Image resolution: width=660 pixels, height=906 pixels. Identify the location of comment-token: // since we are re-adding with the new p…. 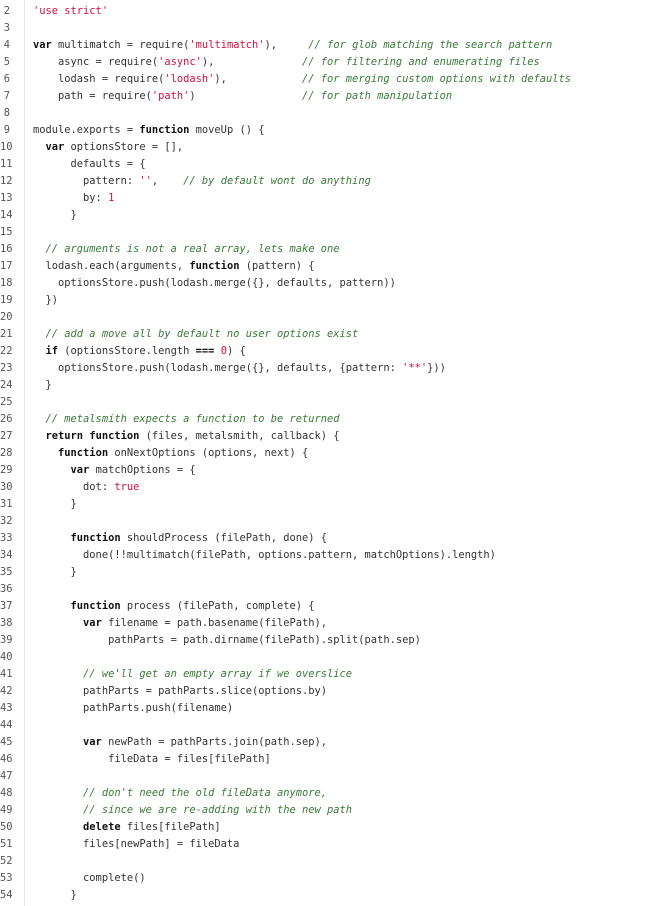
(218, 810).